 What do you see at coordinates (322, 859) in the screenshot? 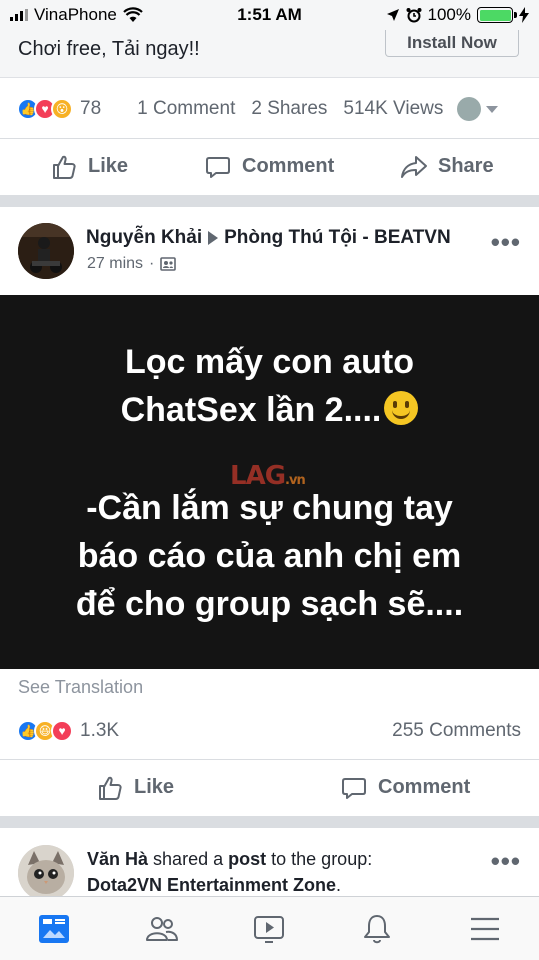
I see `shared-text-2: to the group:` at bounding box center [322, 859].